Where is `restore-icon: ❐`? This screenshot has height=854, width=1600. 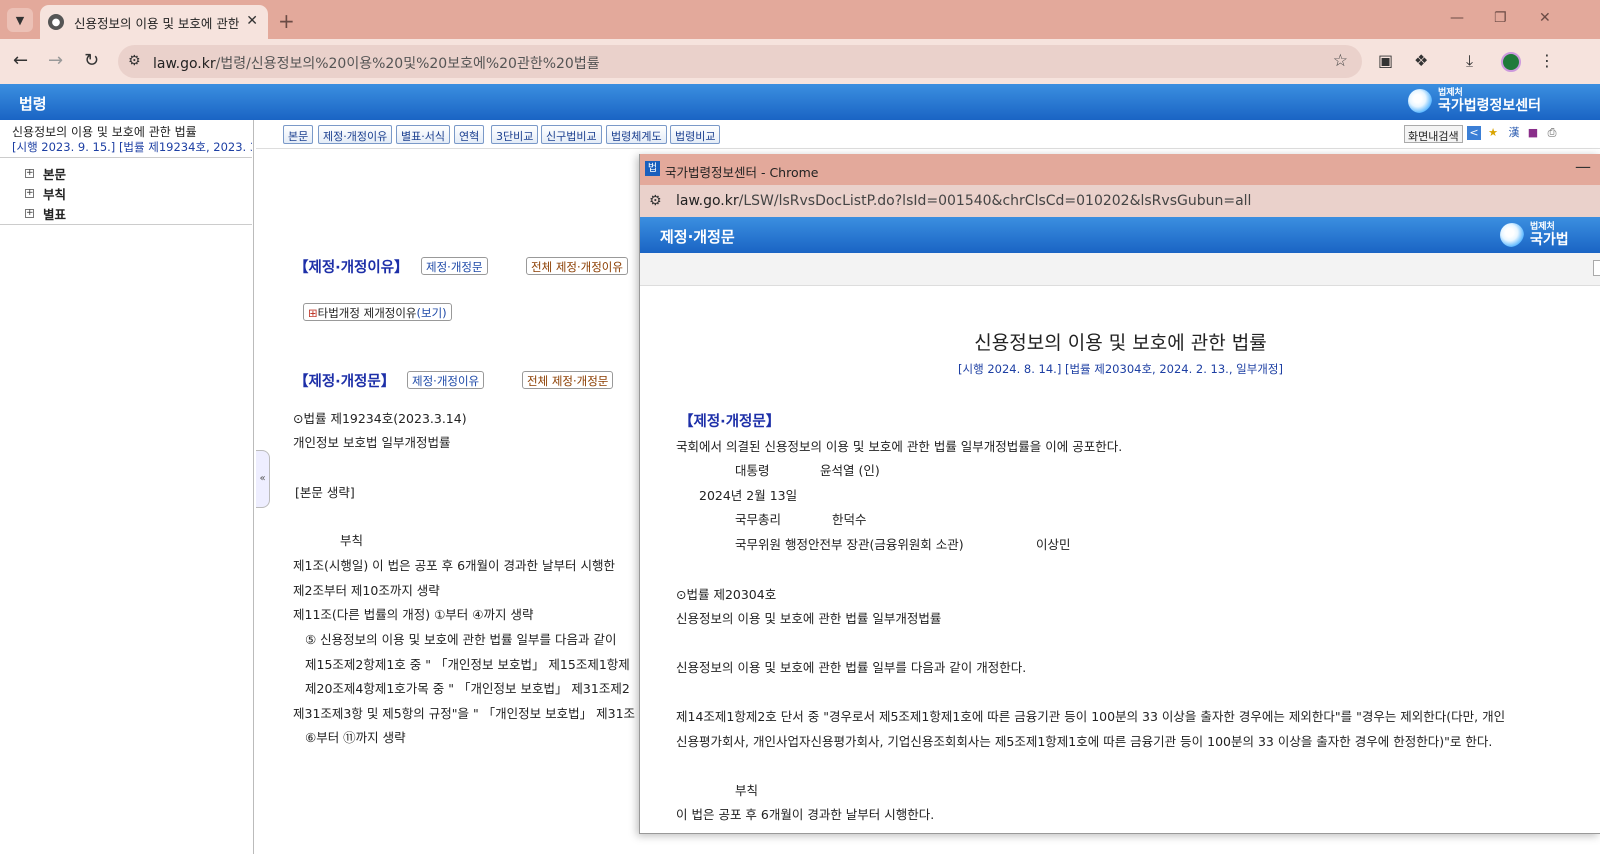
restore-icon: ❐ is located at coordinates (1500, 18).